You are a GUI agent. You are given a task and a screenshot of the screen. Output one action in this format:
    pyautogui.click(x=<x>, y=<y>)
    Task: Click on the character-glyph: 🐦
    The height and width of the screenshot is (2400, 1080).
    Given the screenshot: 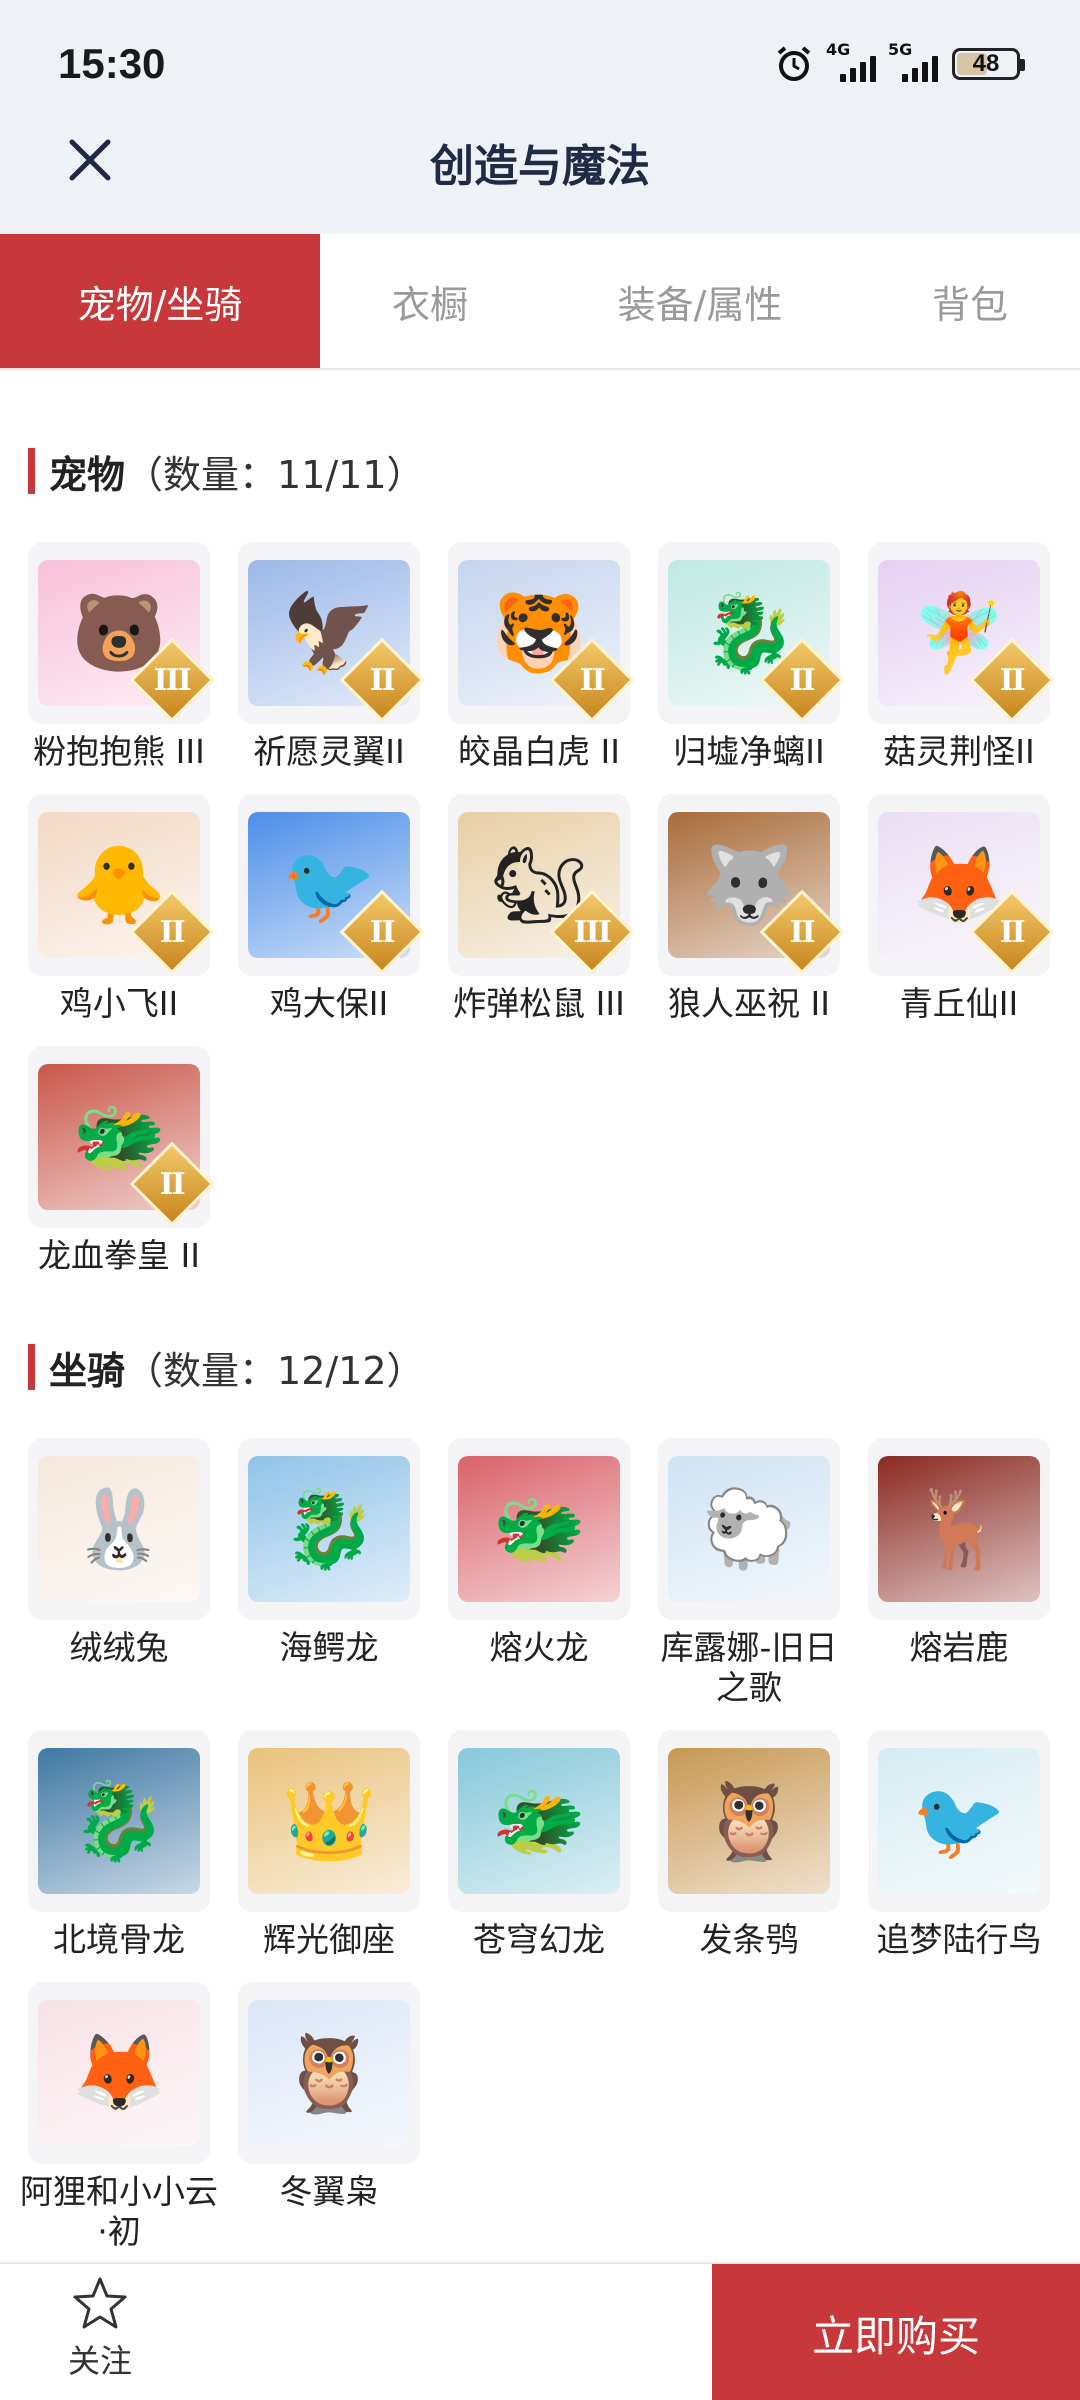 What is the action you would take?
    pyautogui.click(x=959, y=1820)
    